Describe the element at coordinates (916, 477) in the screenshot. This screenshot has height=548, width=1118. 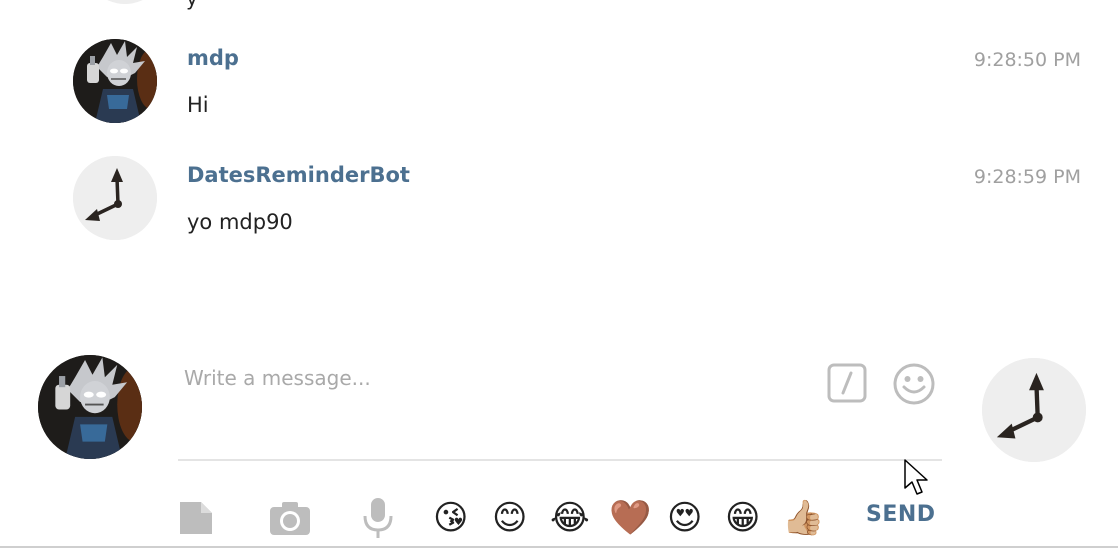
I see `mouse-cursor-icon` at that location.